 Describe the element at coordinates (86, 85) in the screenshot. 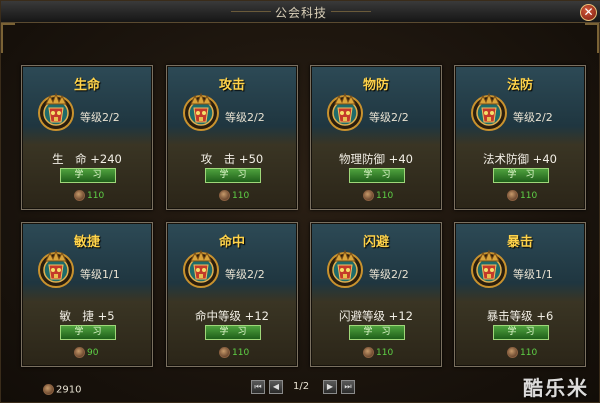

I see `tech-name: 生命` at that location.